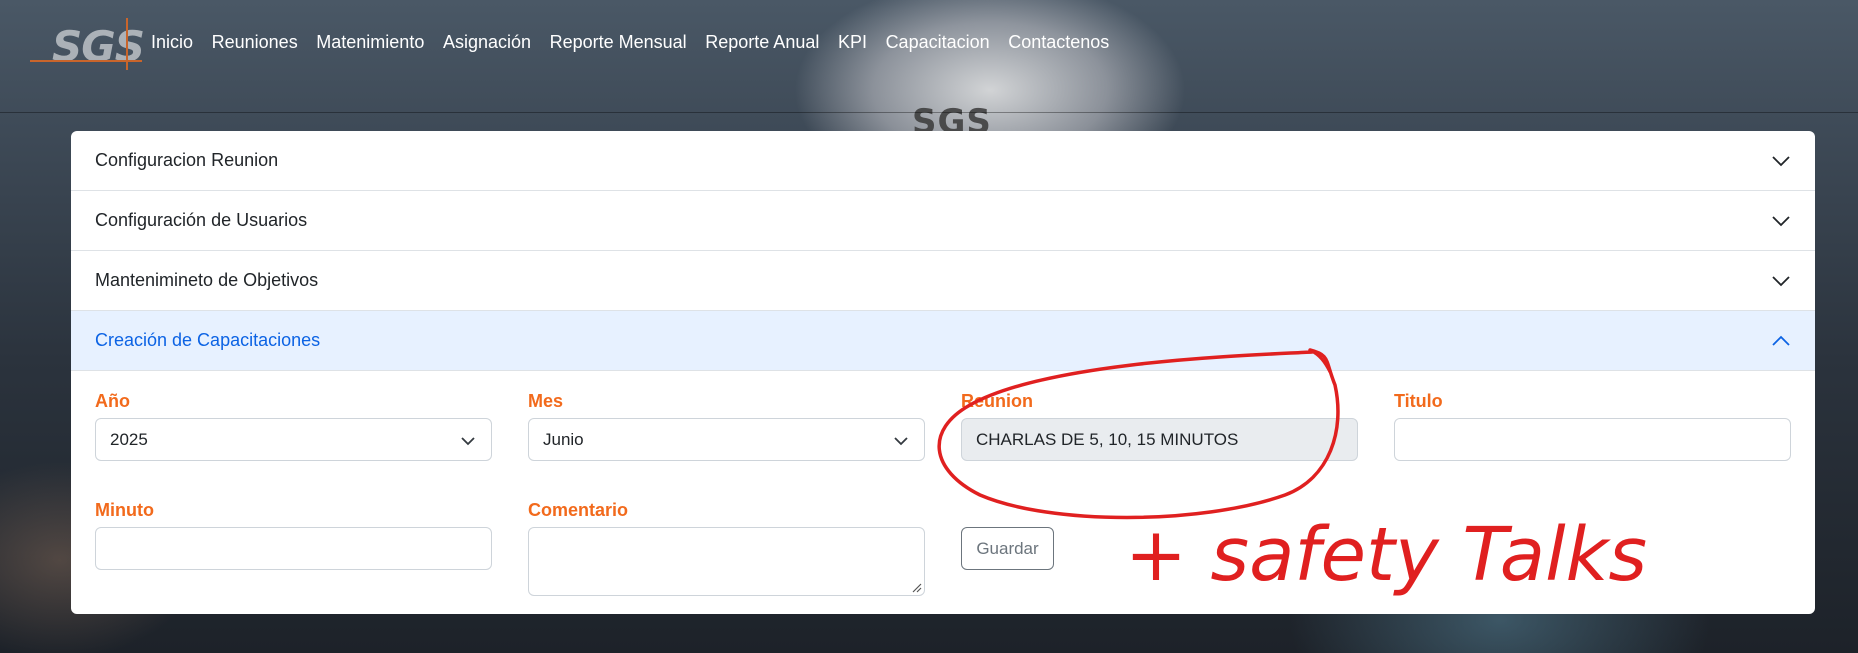 The height and width of the screenshot is (653, 1858). Describe the element at coordinates (618, 42) in the screenshot. I see `nav-link-reporte-mensual: Reporte Mensual` at that location.